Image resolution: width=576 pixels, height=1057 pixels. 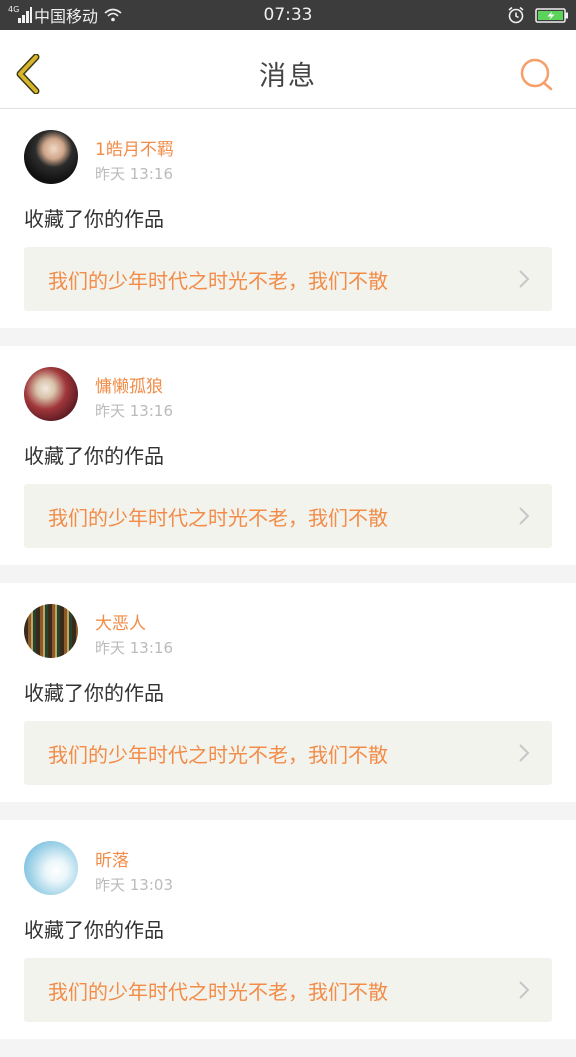 What do you see at coordinates (129, 384) in the screenshot?
I see `username: 慵懒孤狼` at bounding box center [129, 384].